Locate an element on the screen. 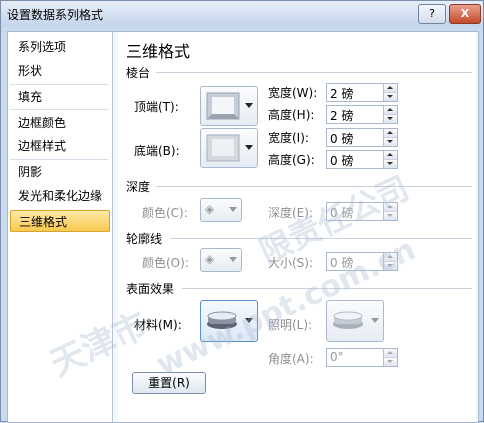  bottom-width-label: 宽度(I): is located at coordinates (288, 138).